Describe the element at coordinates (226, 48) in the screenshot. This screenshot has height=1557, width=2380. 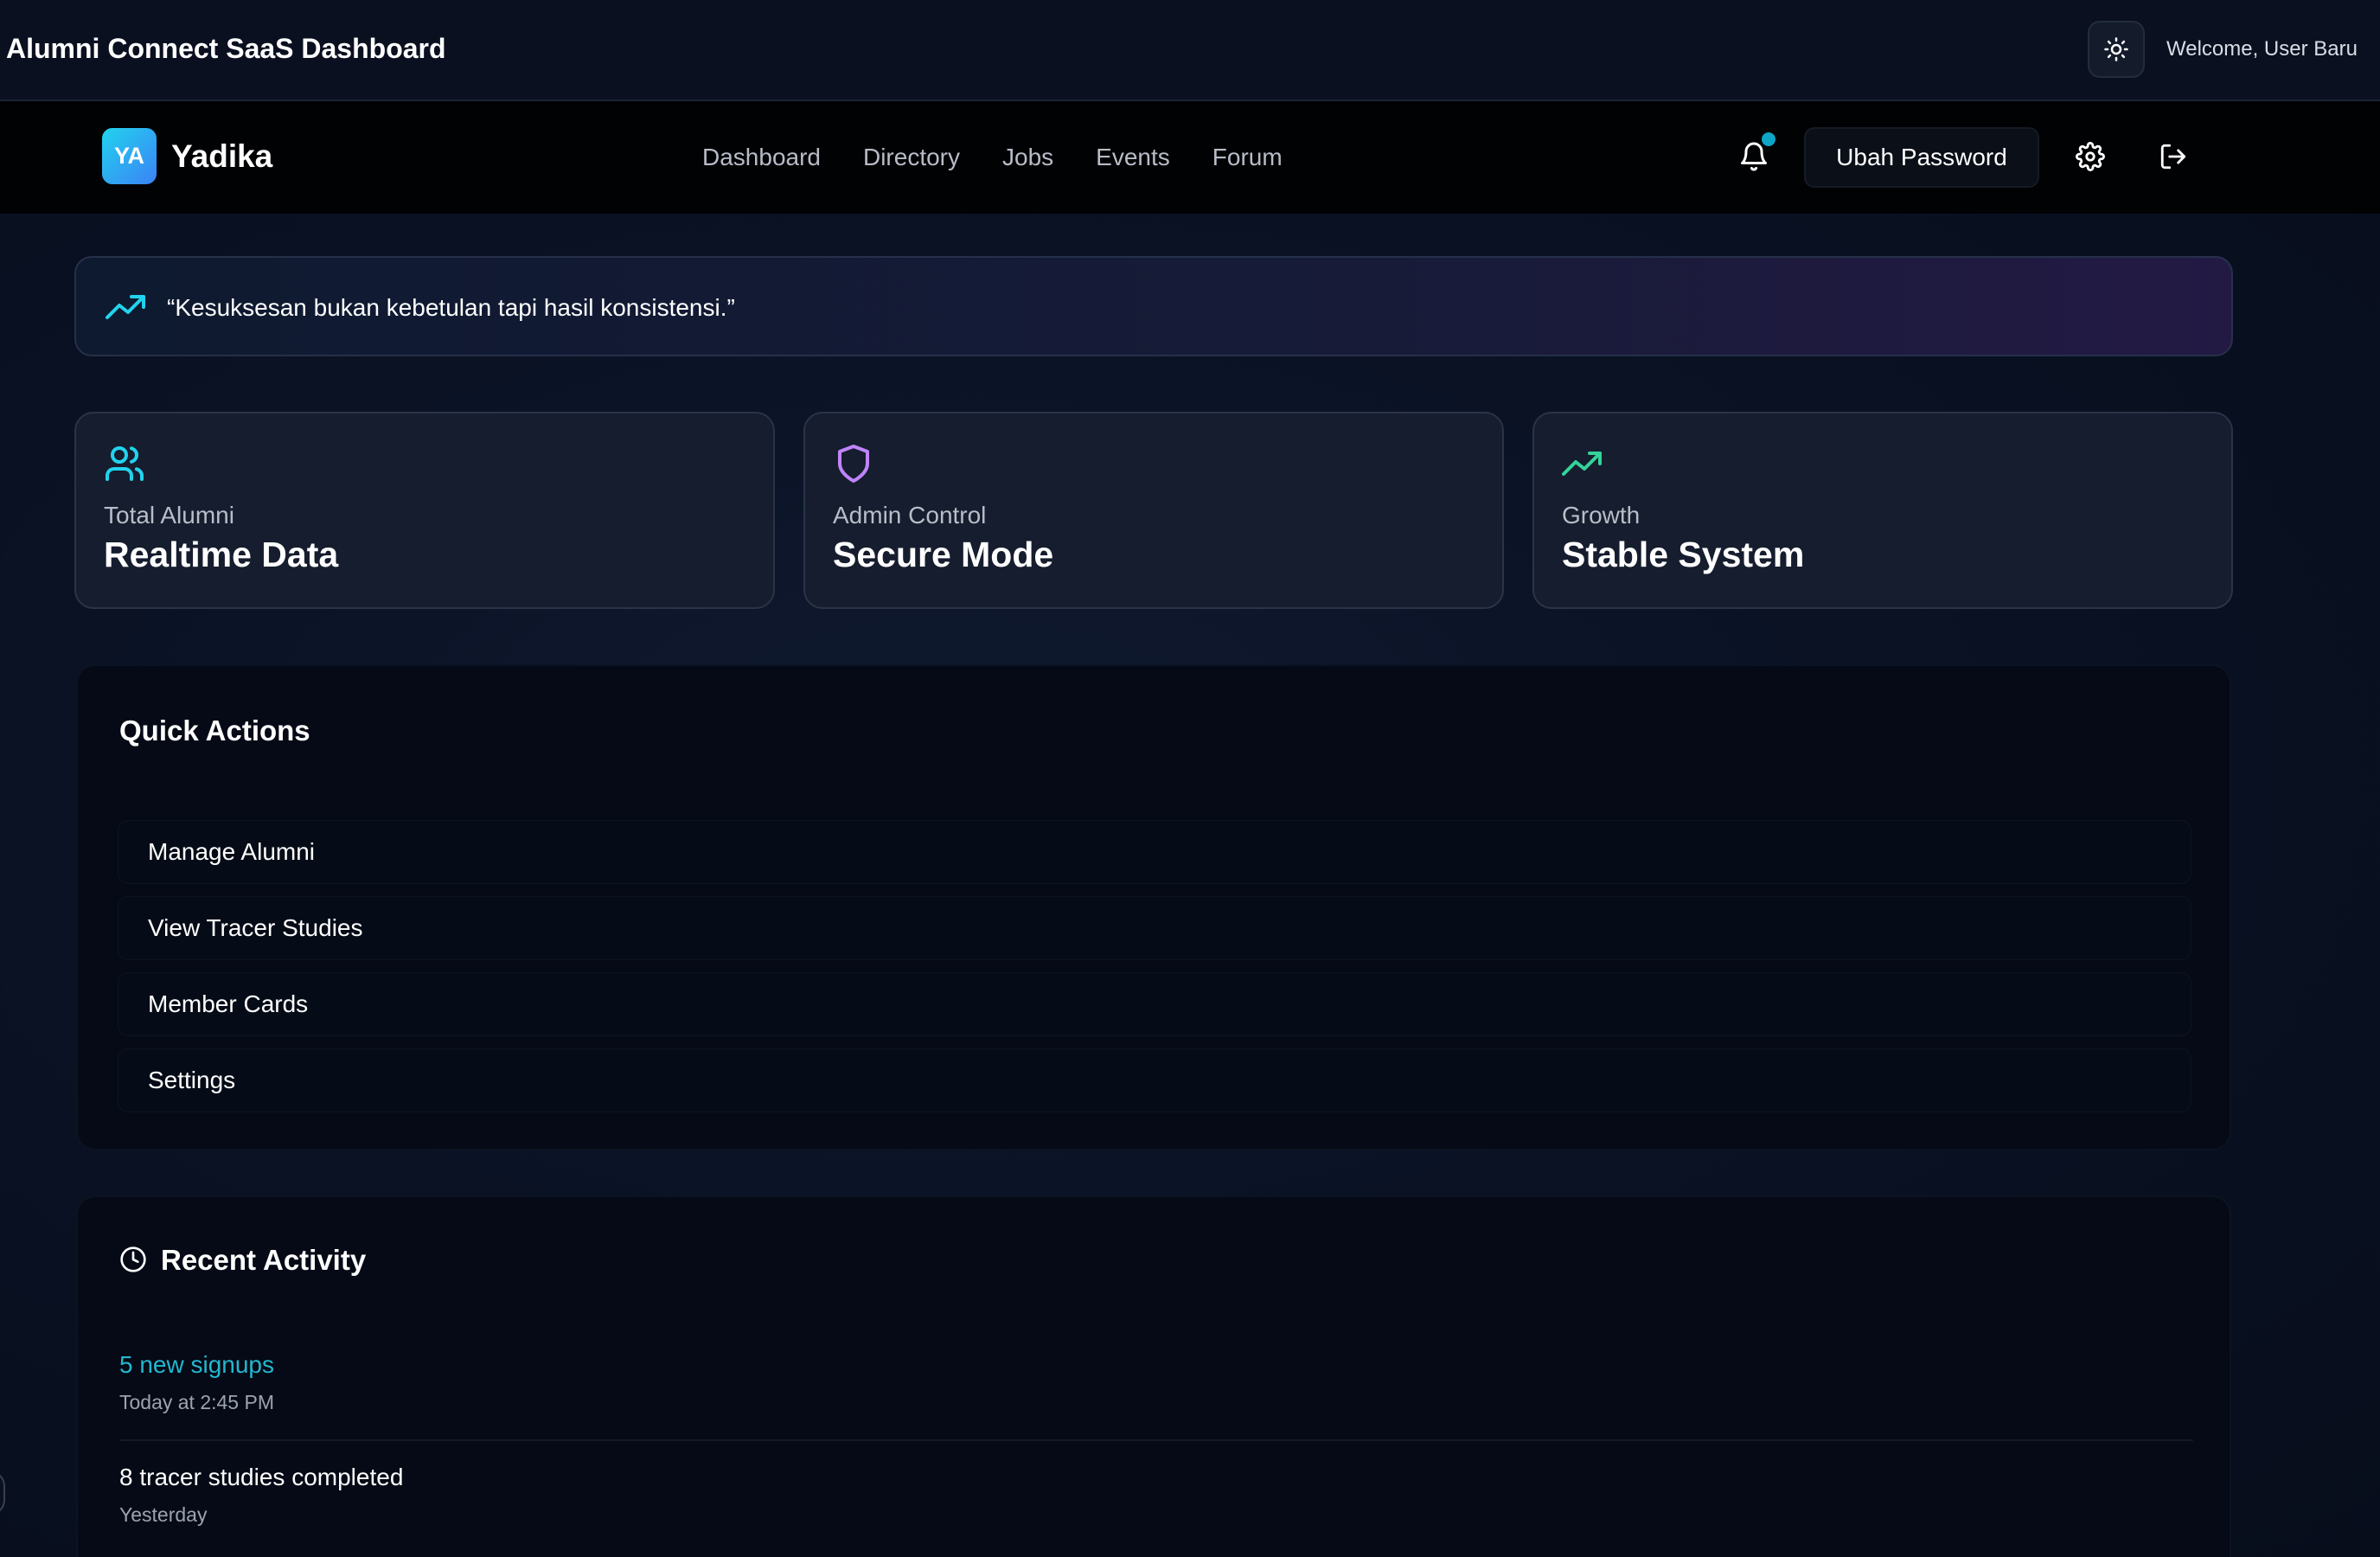
I see `app-title: Alumni Connect SaaS Dashboard` at that location.